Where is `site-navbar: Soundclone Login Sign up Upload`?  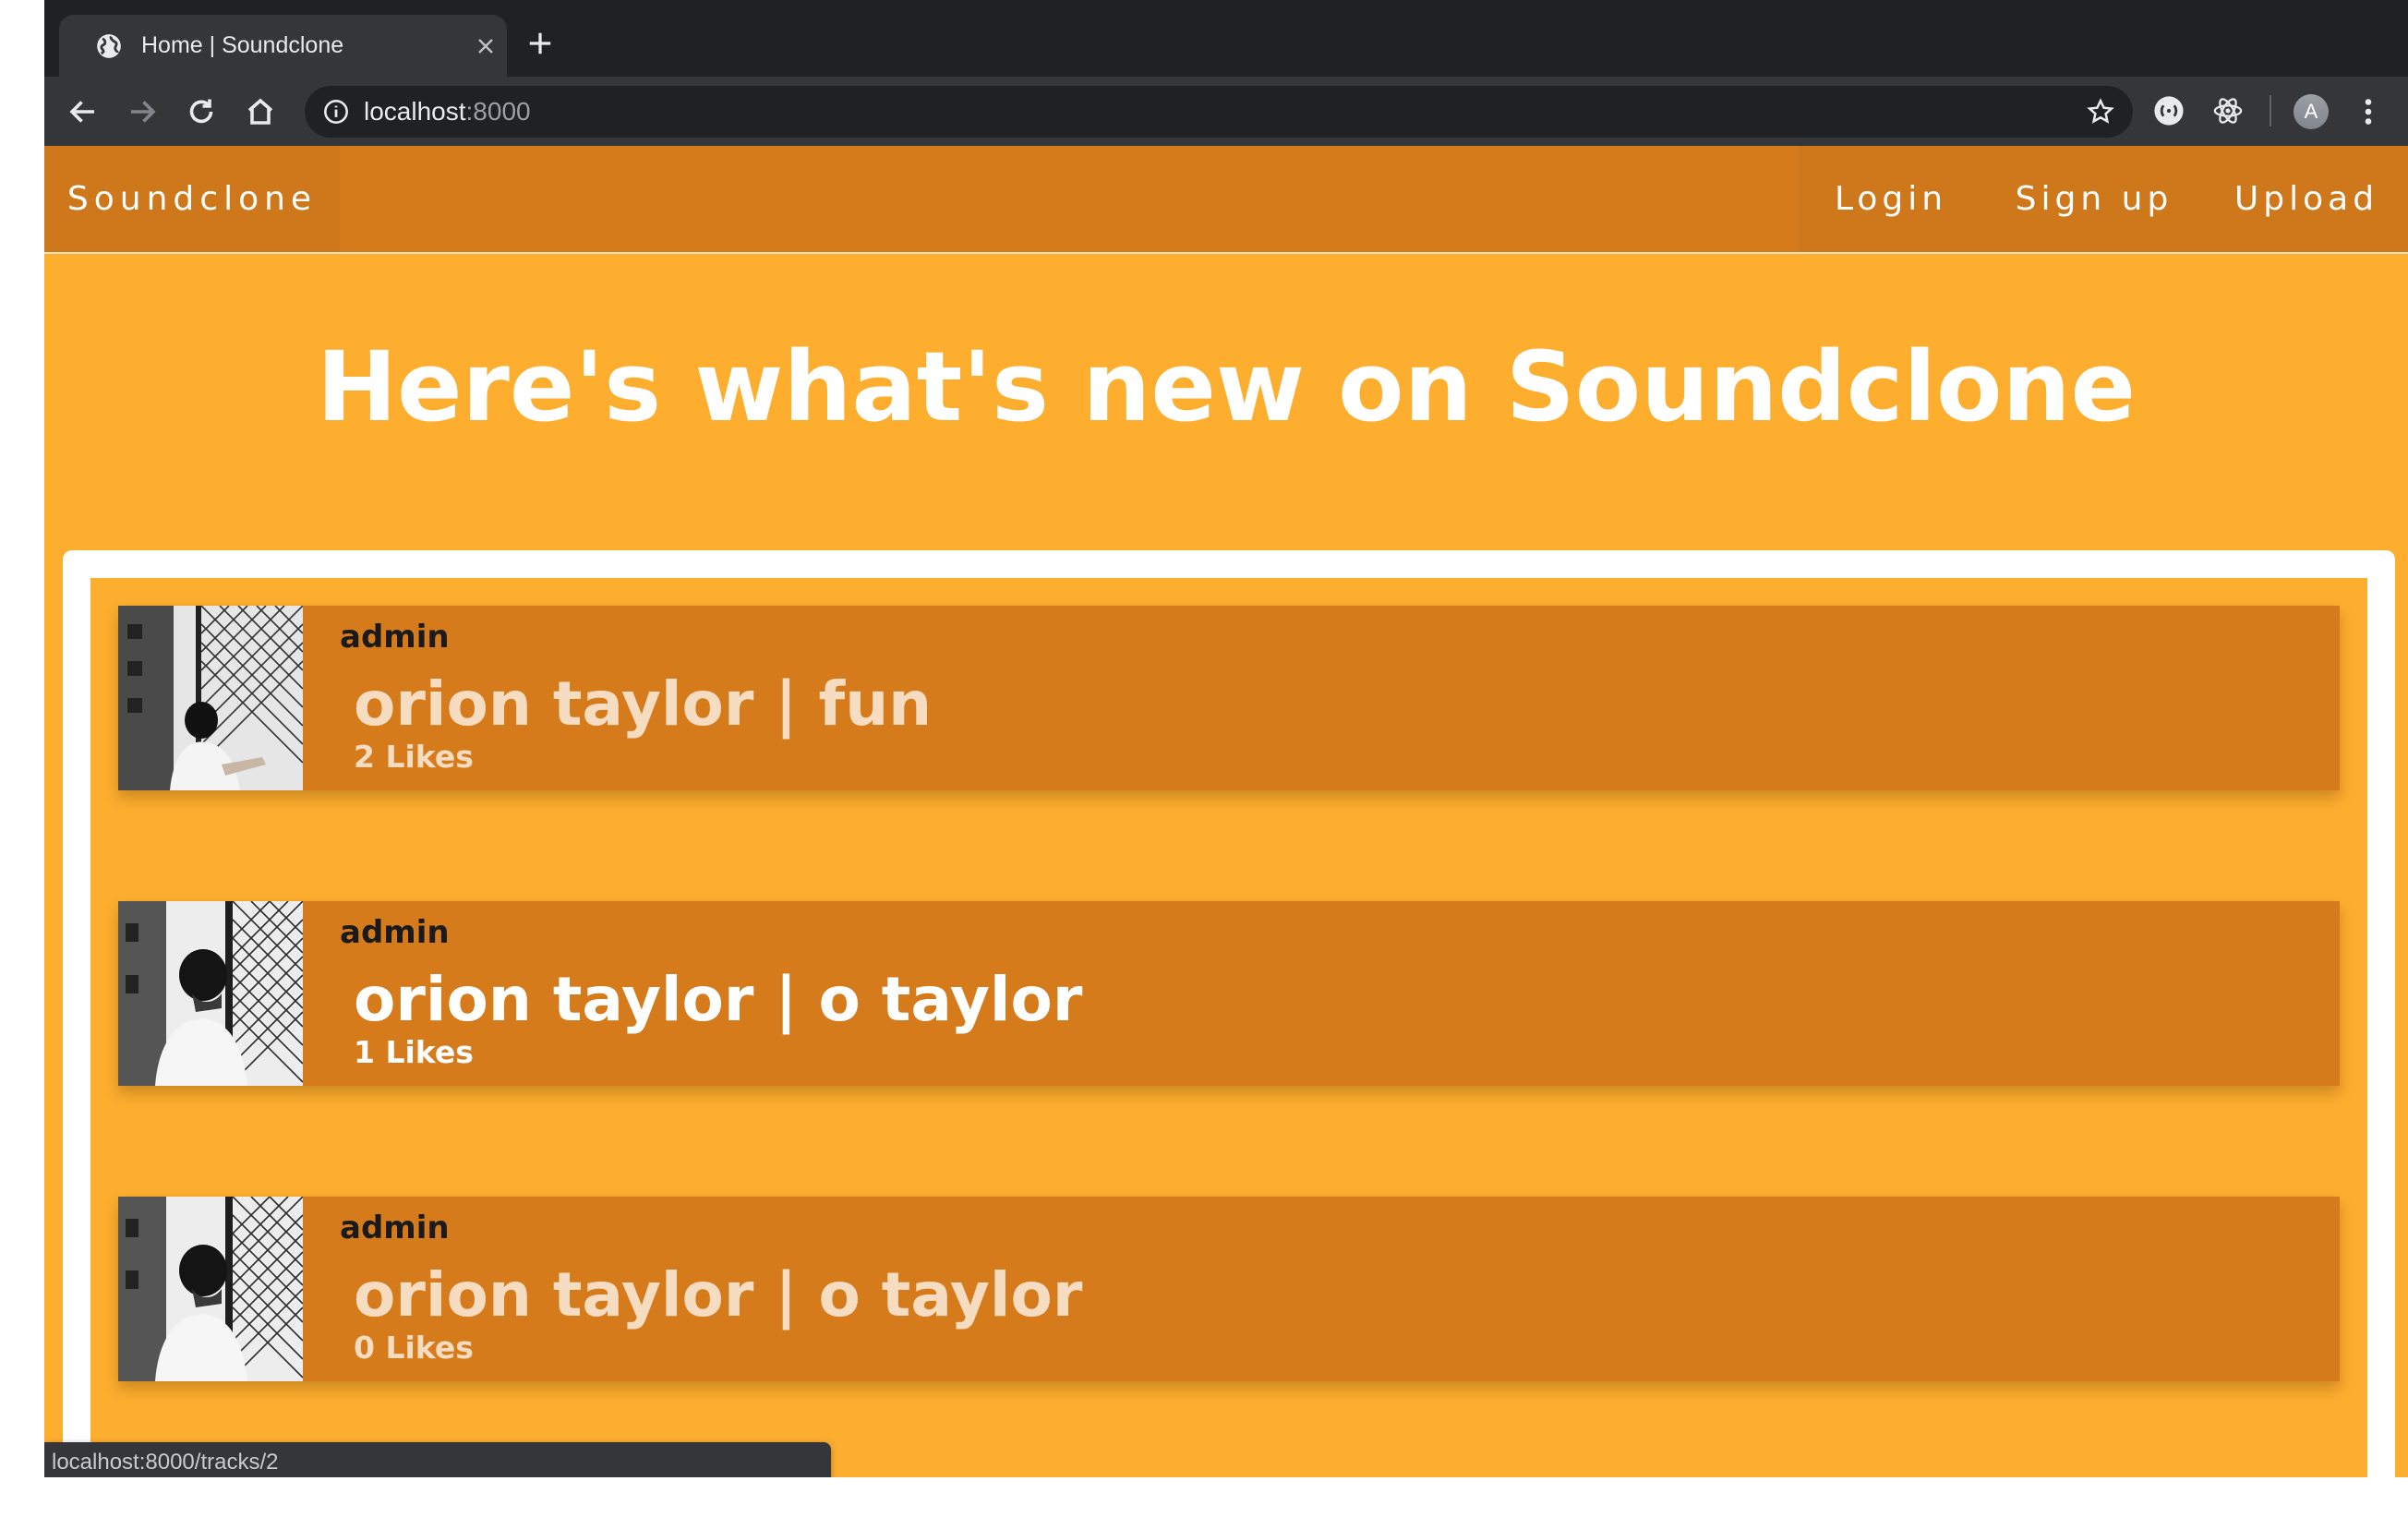
site-navbar: Soundclone Login Sign up Upload is located at coordinates (1226, 200).